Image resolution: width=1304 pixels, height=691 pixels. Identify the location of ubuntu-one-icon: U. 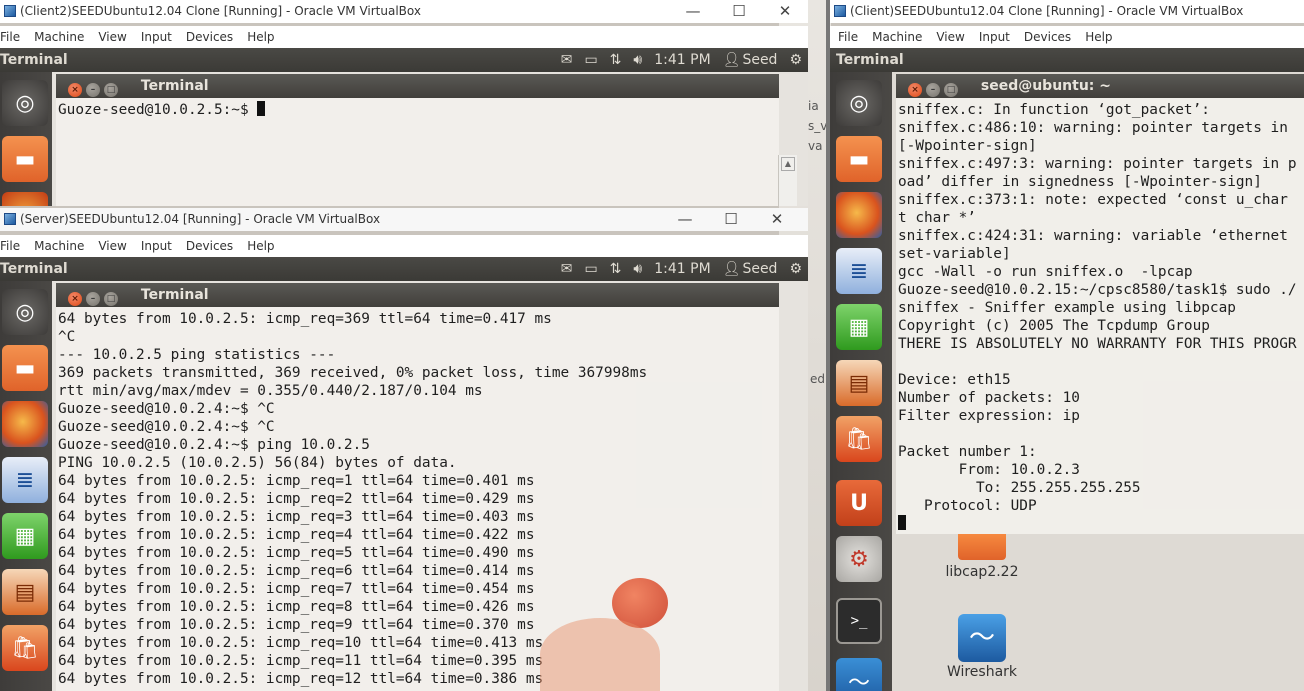
(859, 503).